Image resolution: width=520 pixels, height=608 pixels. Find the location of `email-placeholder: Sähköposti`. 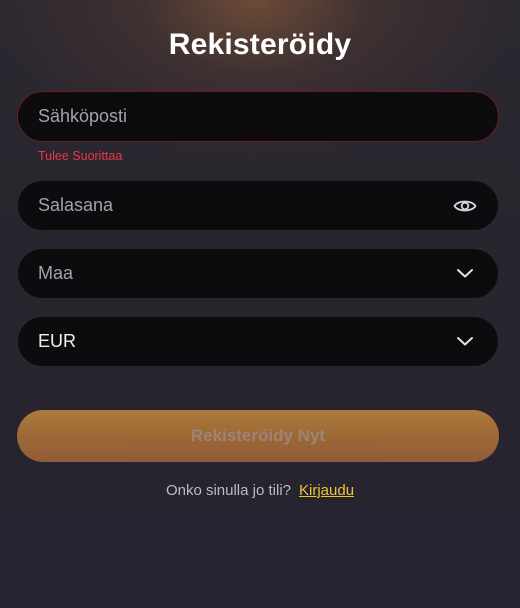

email-placeholder: Sähköposti is located at coordinates (83, 116).